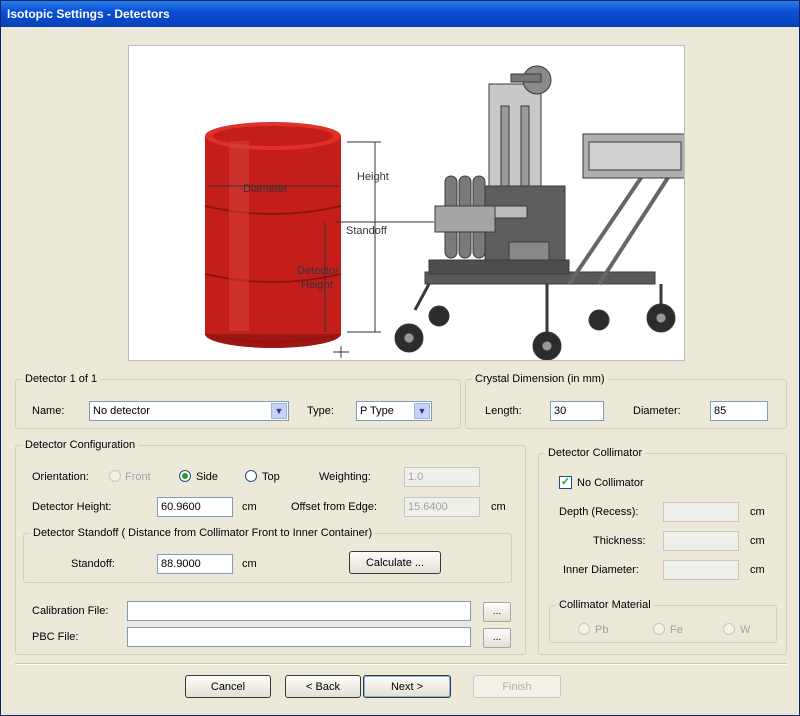 The width and height of the screenshot is (800, 716). Describe the element at coordinates (584, 629) in the screenshot. I see `material-pb-radio` at that location.